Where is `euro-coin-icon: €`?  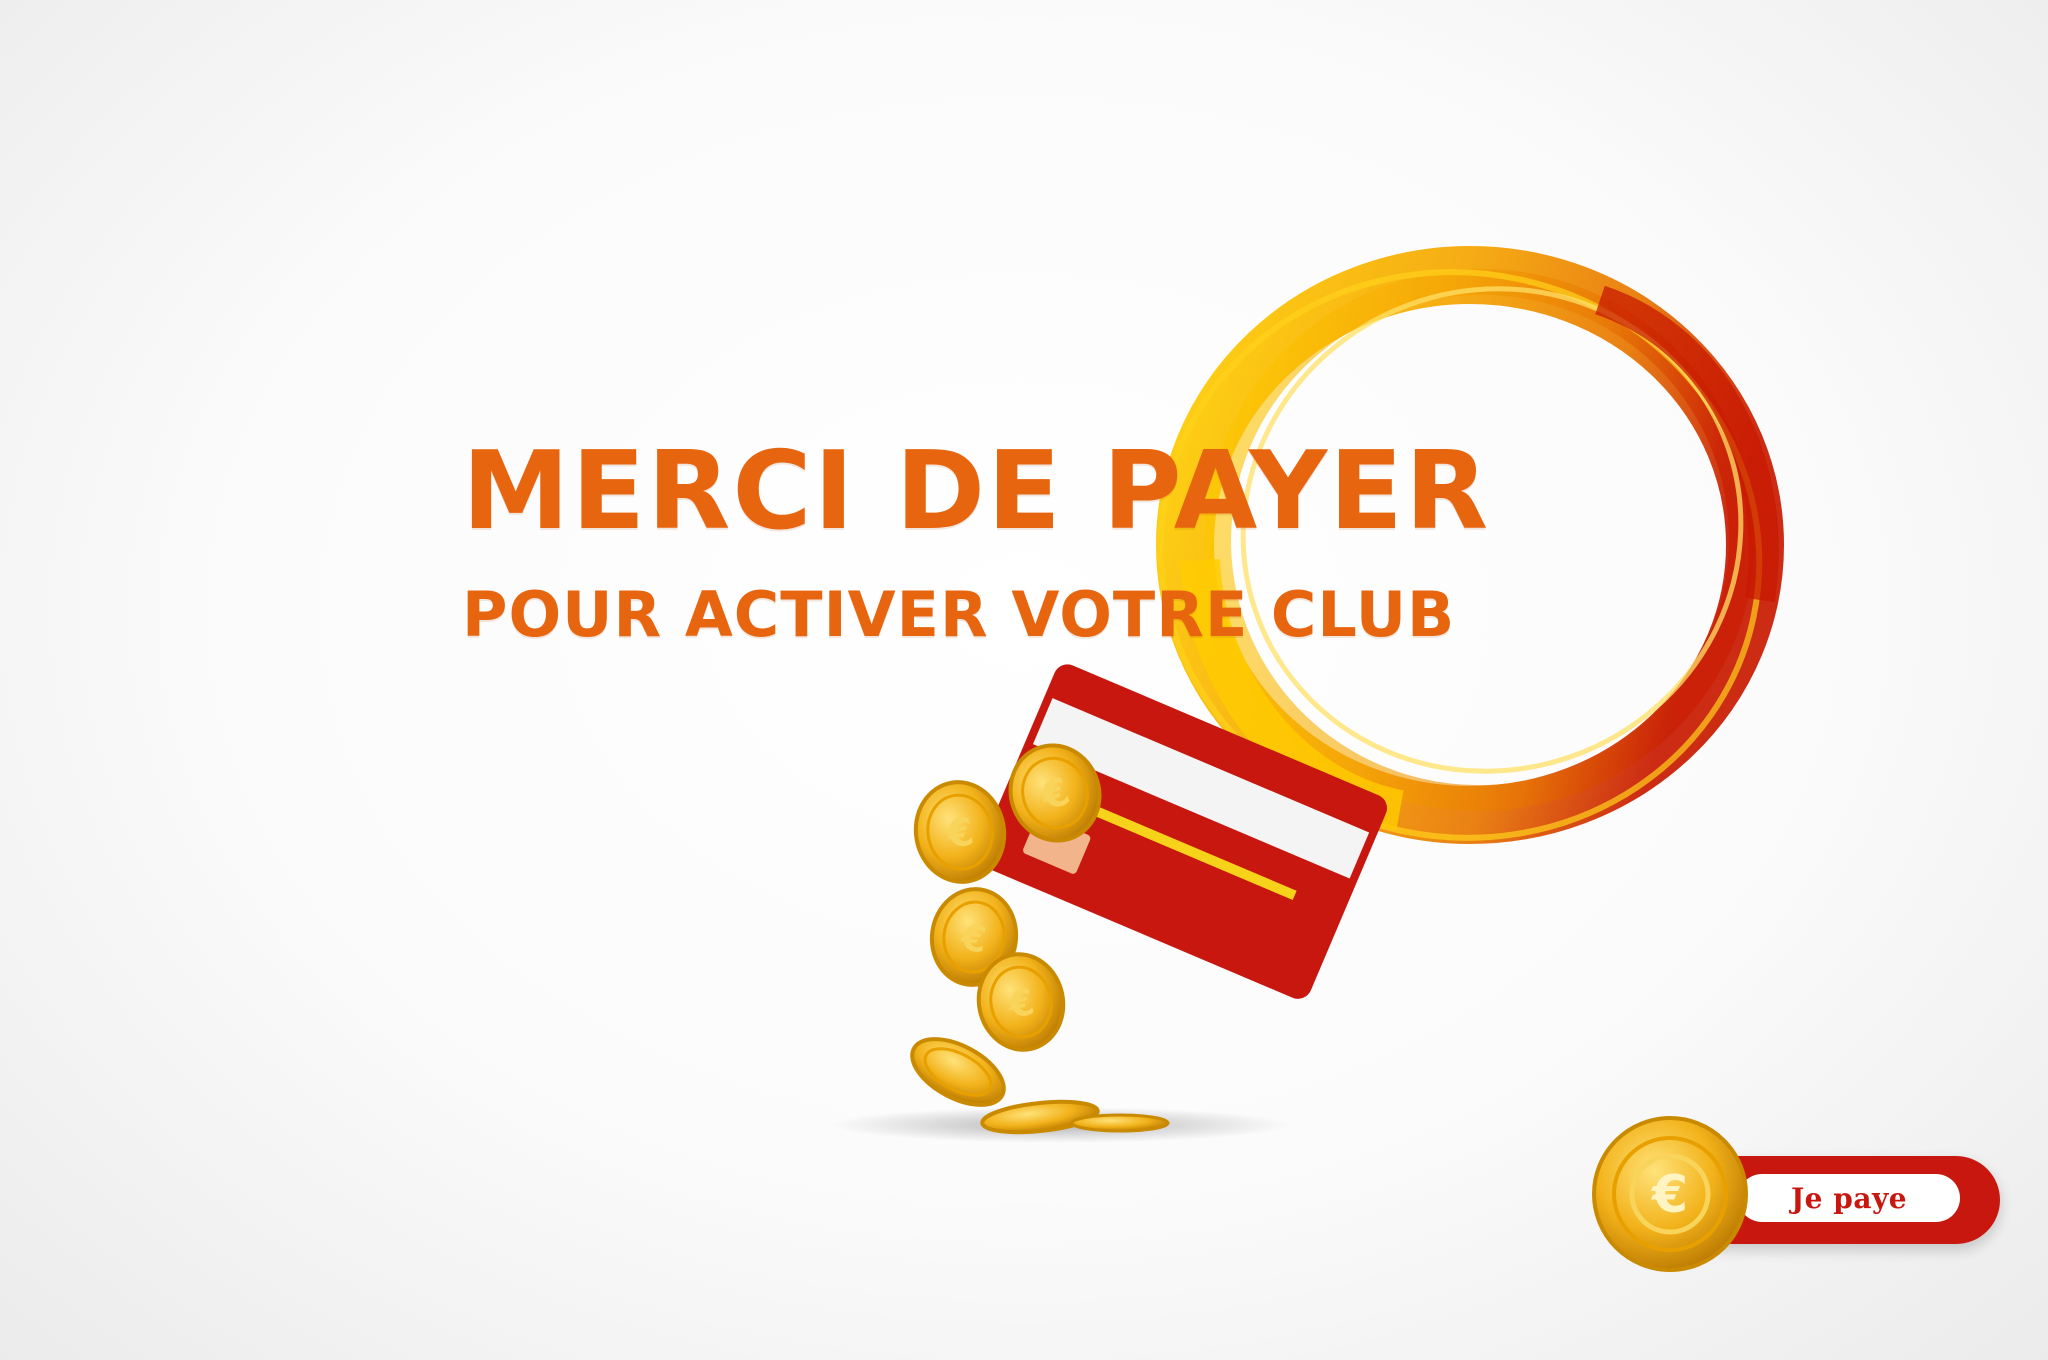
euro-coin-icon: € is located at coordinates (1670, 1194).